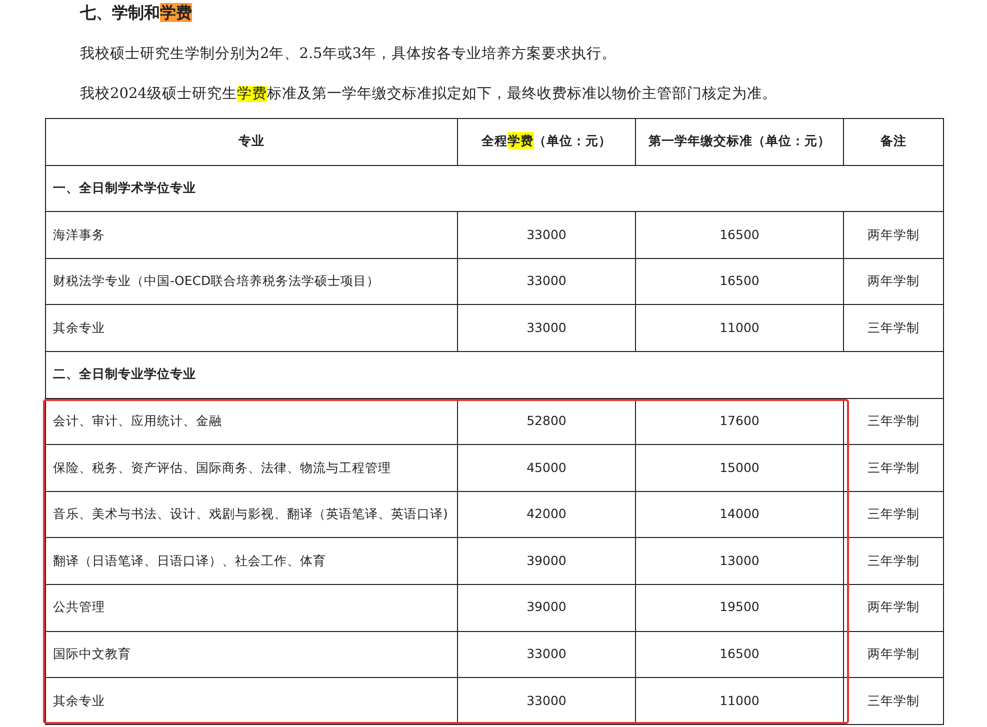  Describe the element at coordinates (92, 653) in the screenshot. I see `major-name: 国际中文教育` at that location.